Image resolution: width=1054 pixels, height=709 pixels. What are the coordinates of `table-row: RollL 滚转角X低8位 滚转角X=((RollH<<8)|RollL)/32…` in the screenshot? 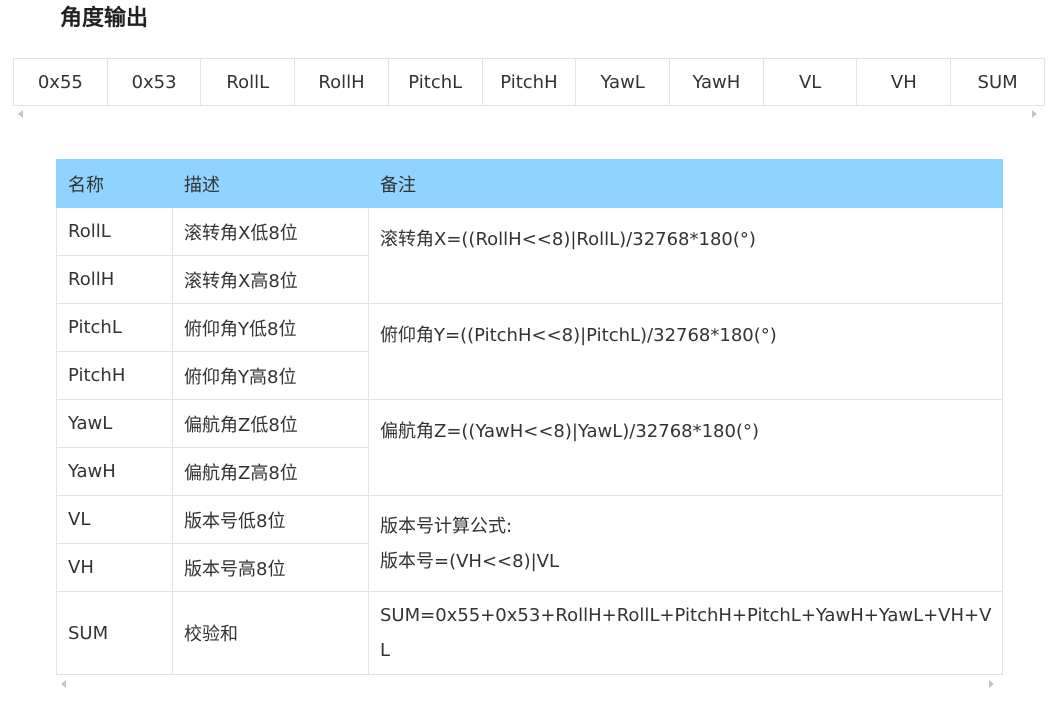 It's located at (529, 255).